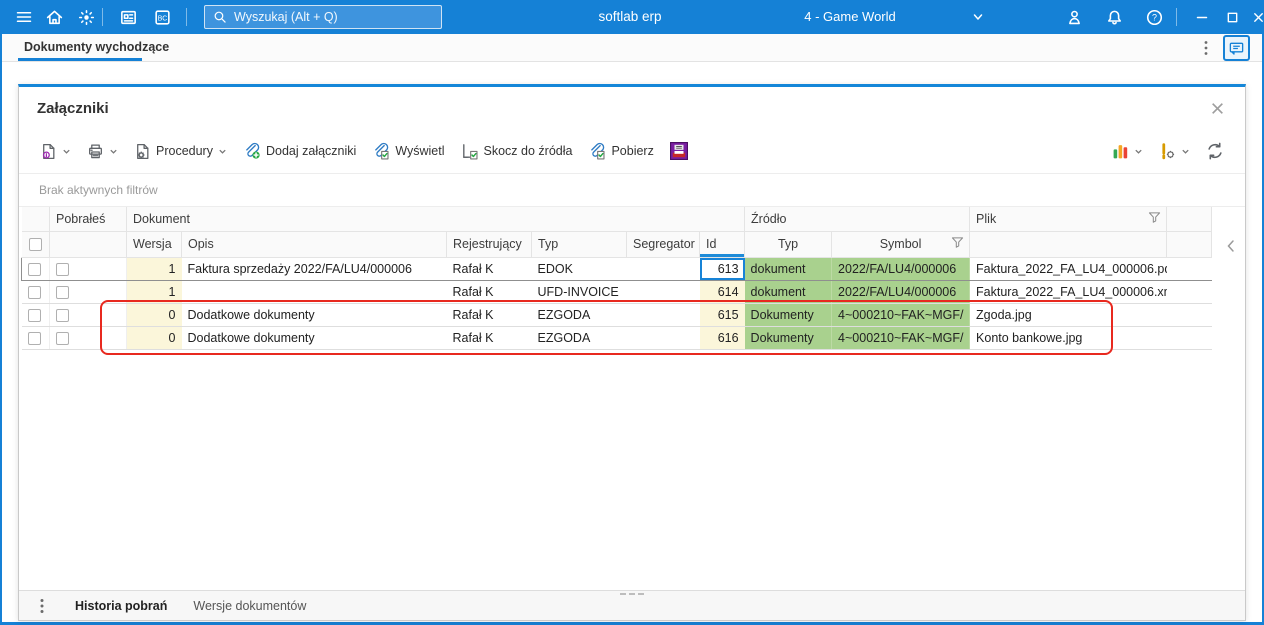 The width and height of the screenshot is (1264, 625). I want to click on cell-typ: EDOK, so click(579, 268).